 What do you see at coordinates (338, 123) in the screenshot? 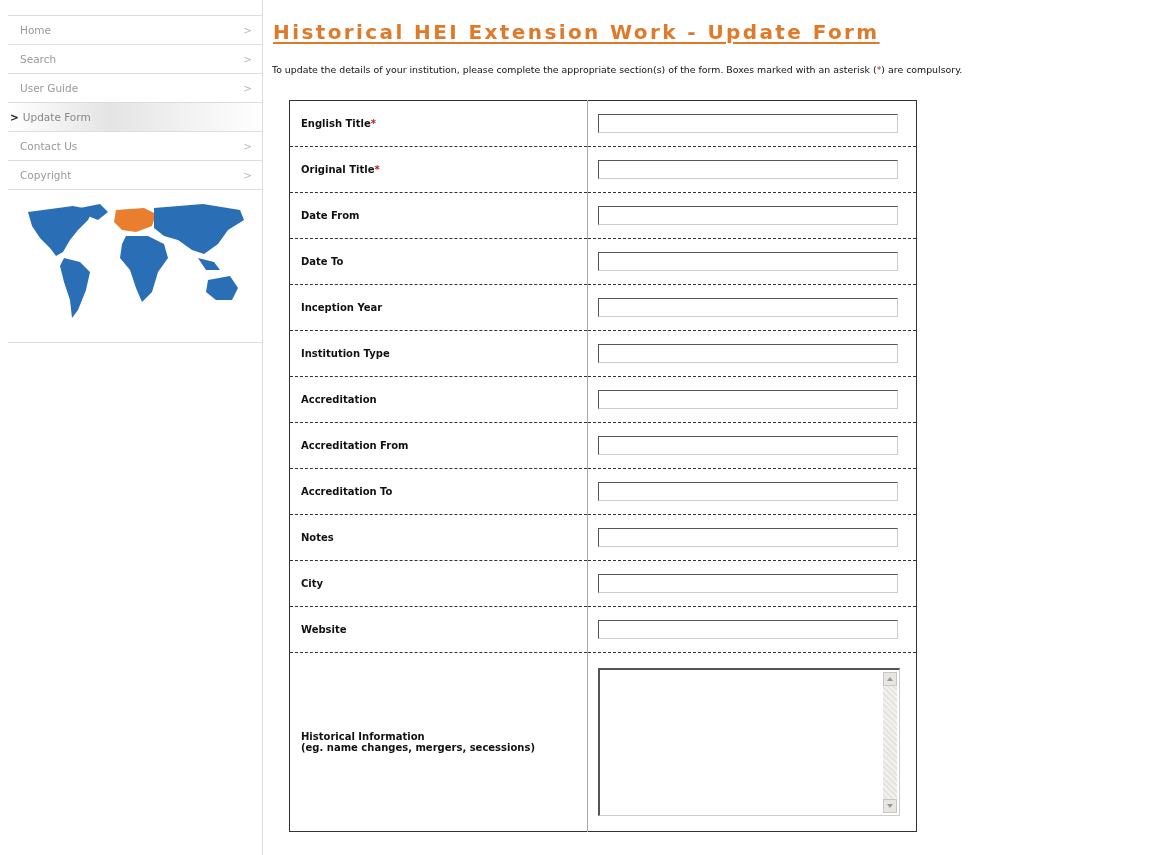
I see `field-label: English Title*` at bounding box center [338, 123].